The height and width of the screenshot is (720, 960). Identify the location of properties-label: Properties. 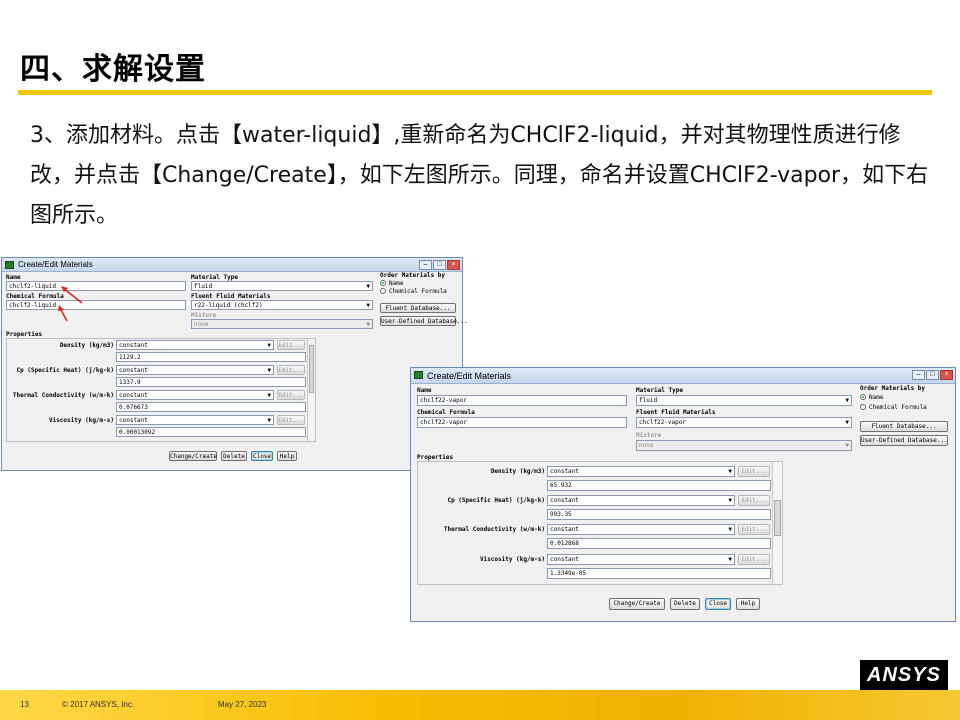
(24, 334).